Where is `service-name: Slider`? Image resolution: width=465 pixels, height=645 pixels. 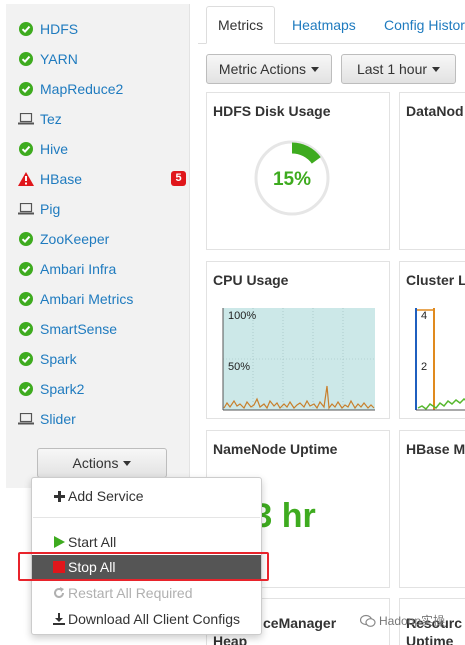 service-name: Slider is located at coordinates (58, 419).